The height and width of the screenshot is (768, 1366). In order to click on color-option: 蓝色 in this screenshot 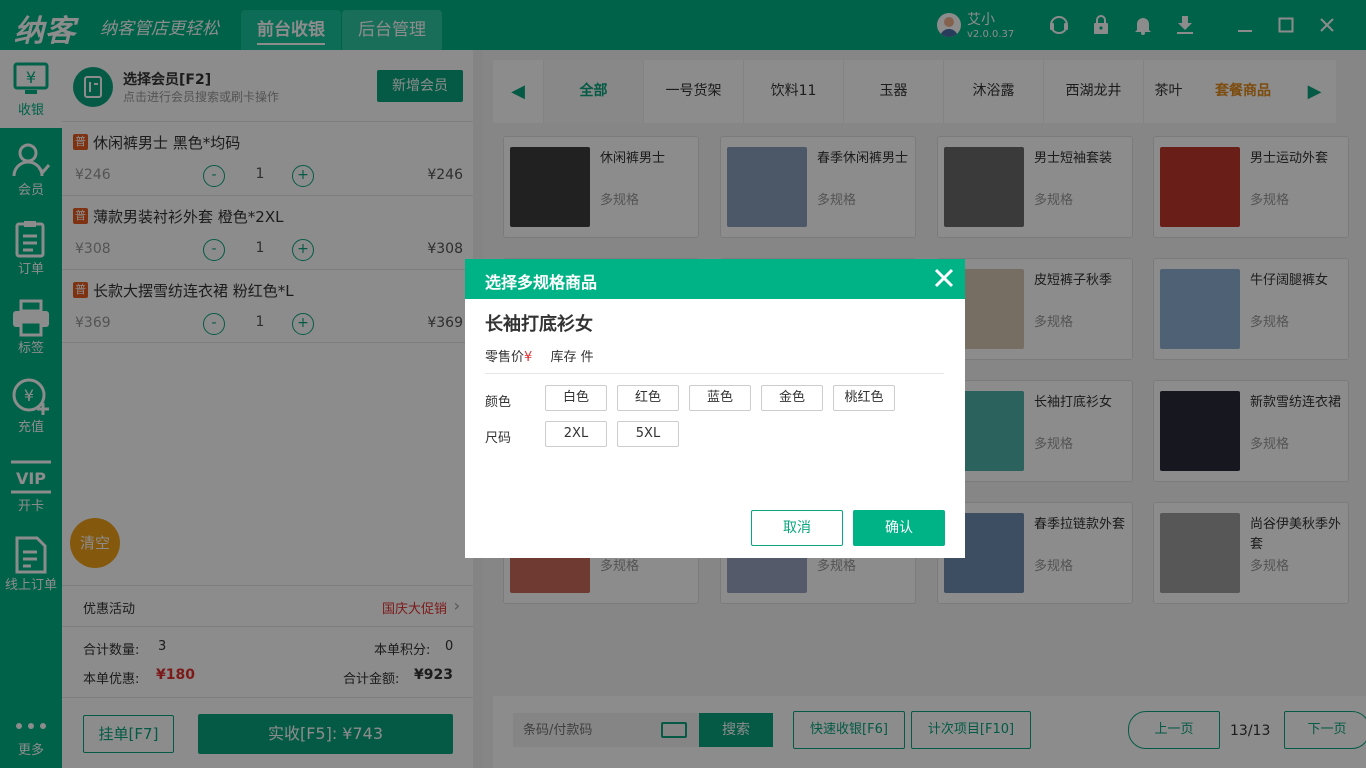, I will do `click(720, 398)`.